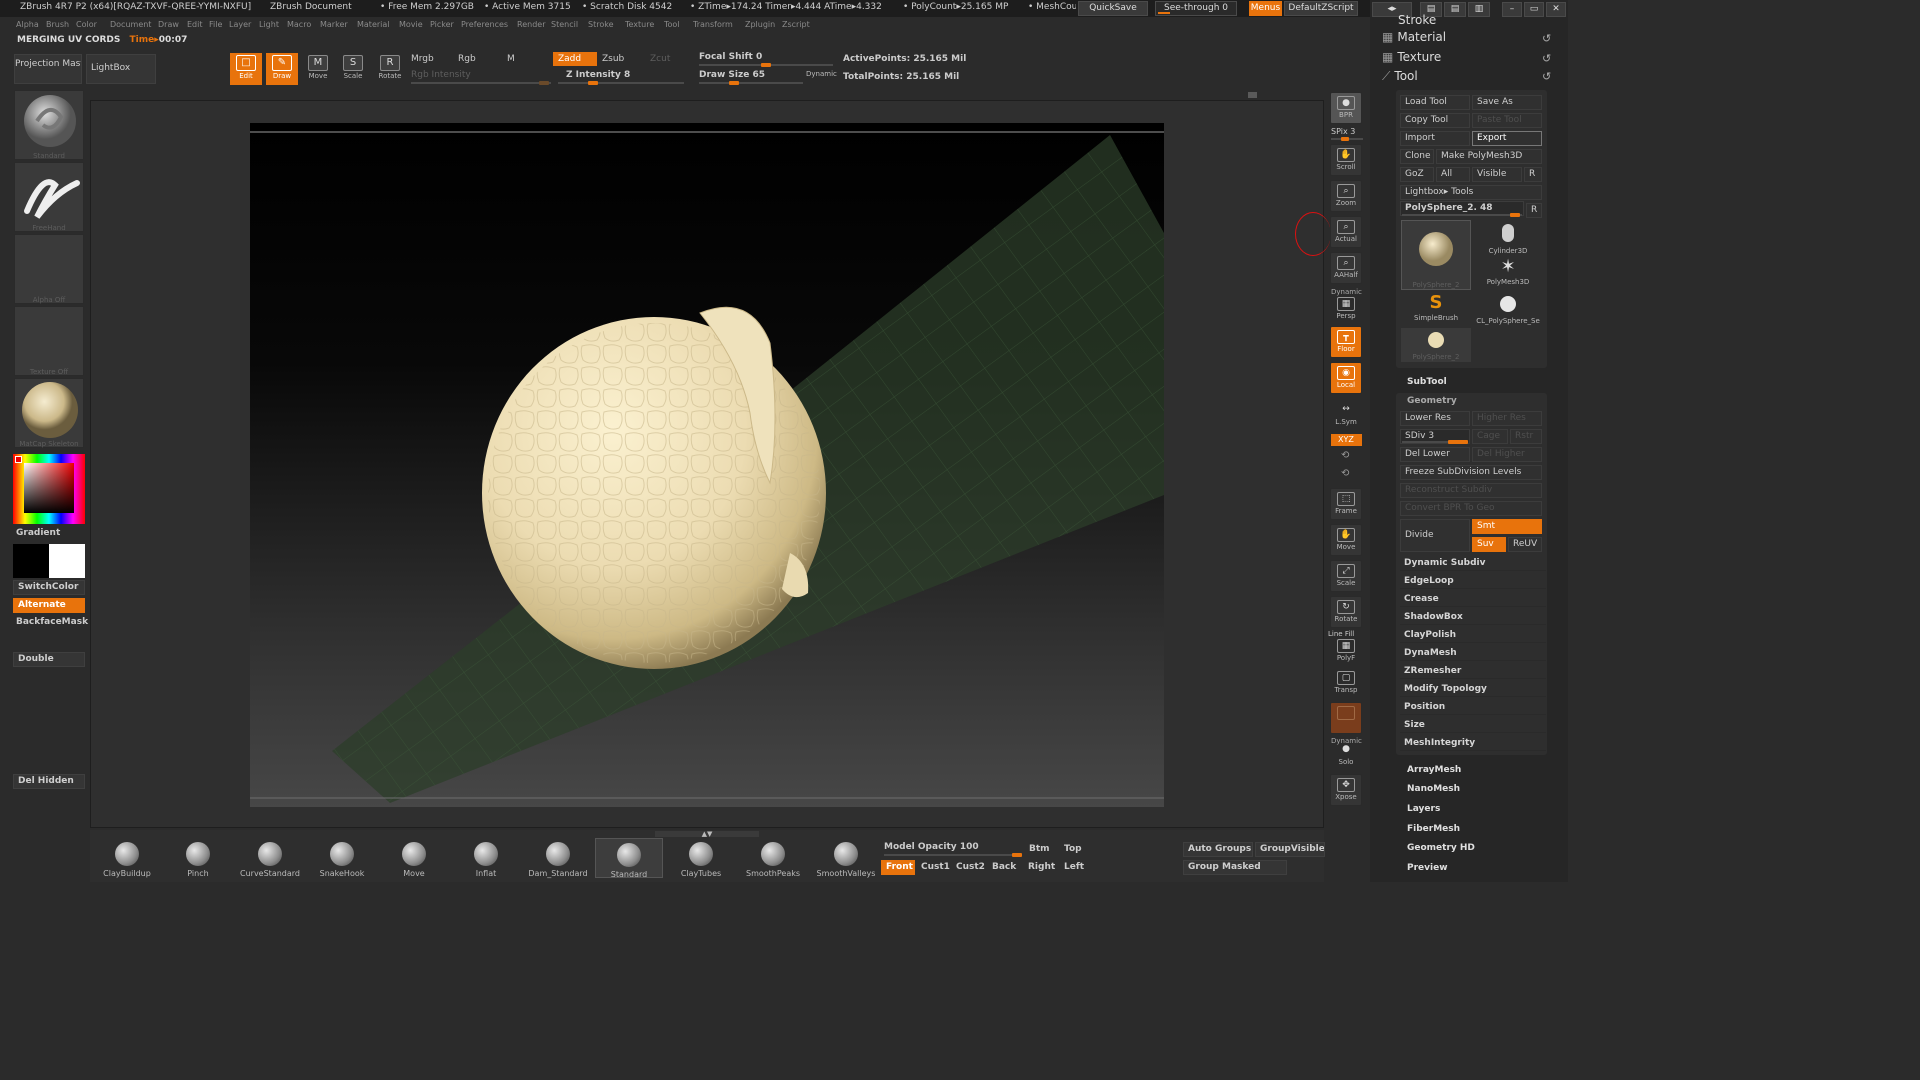  Describe the element at coordinates (1004, 867) in the screenshot. I see `view-back-button: Back` at that location.